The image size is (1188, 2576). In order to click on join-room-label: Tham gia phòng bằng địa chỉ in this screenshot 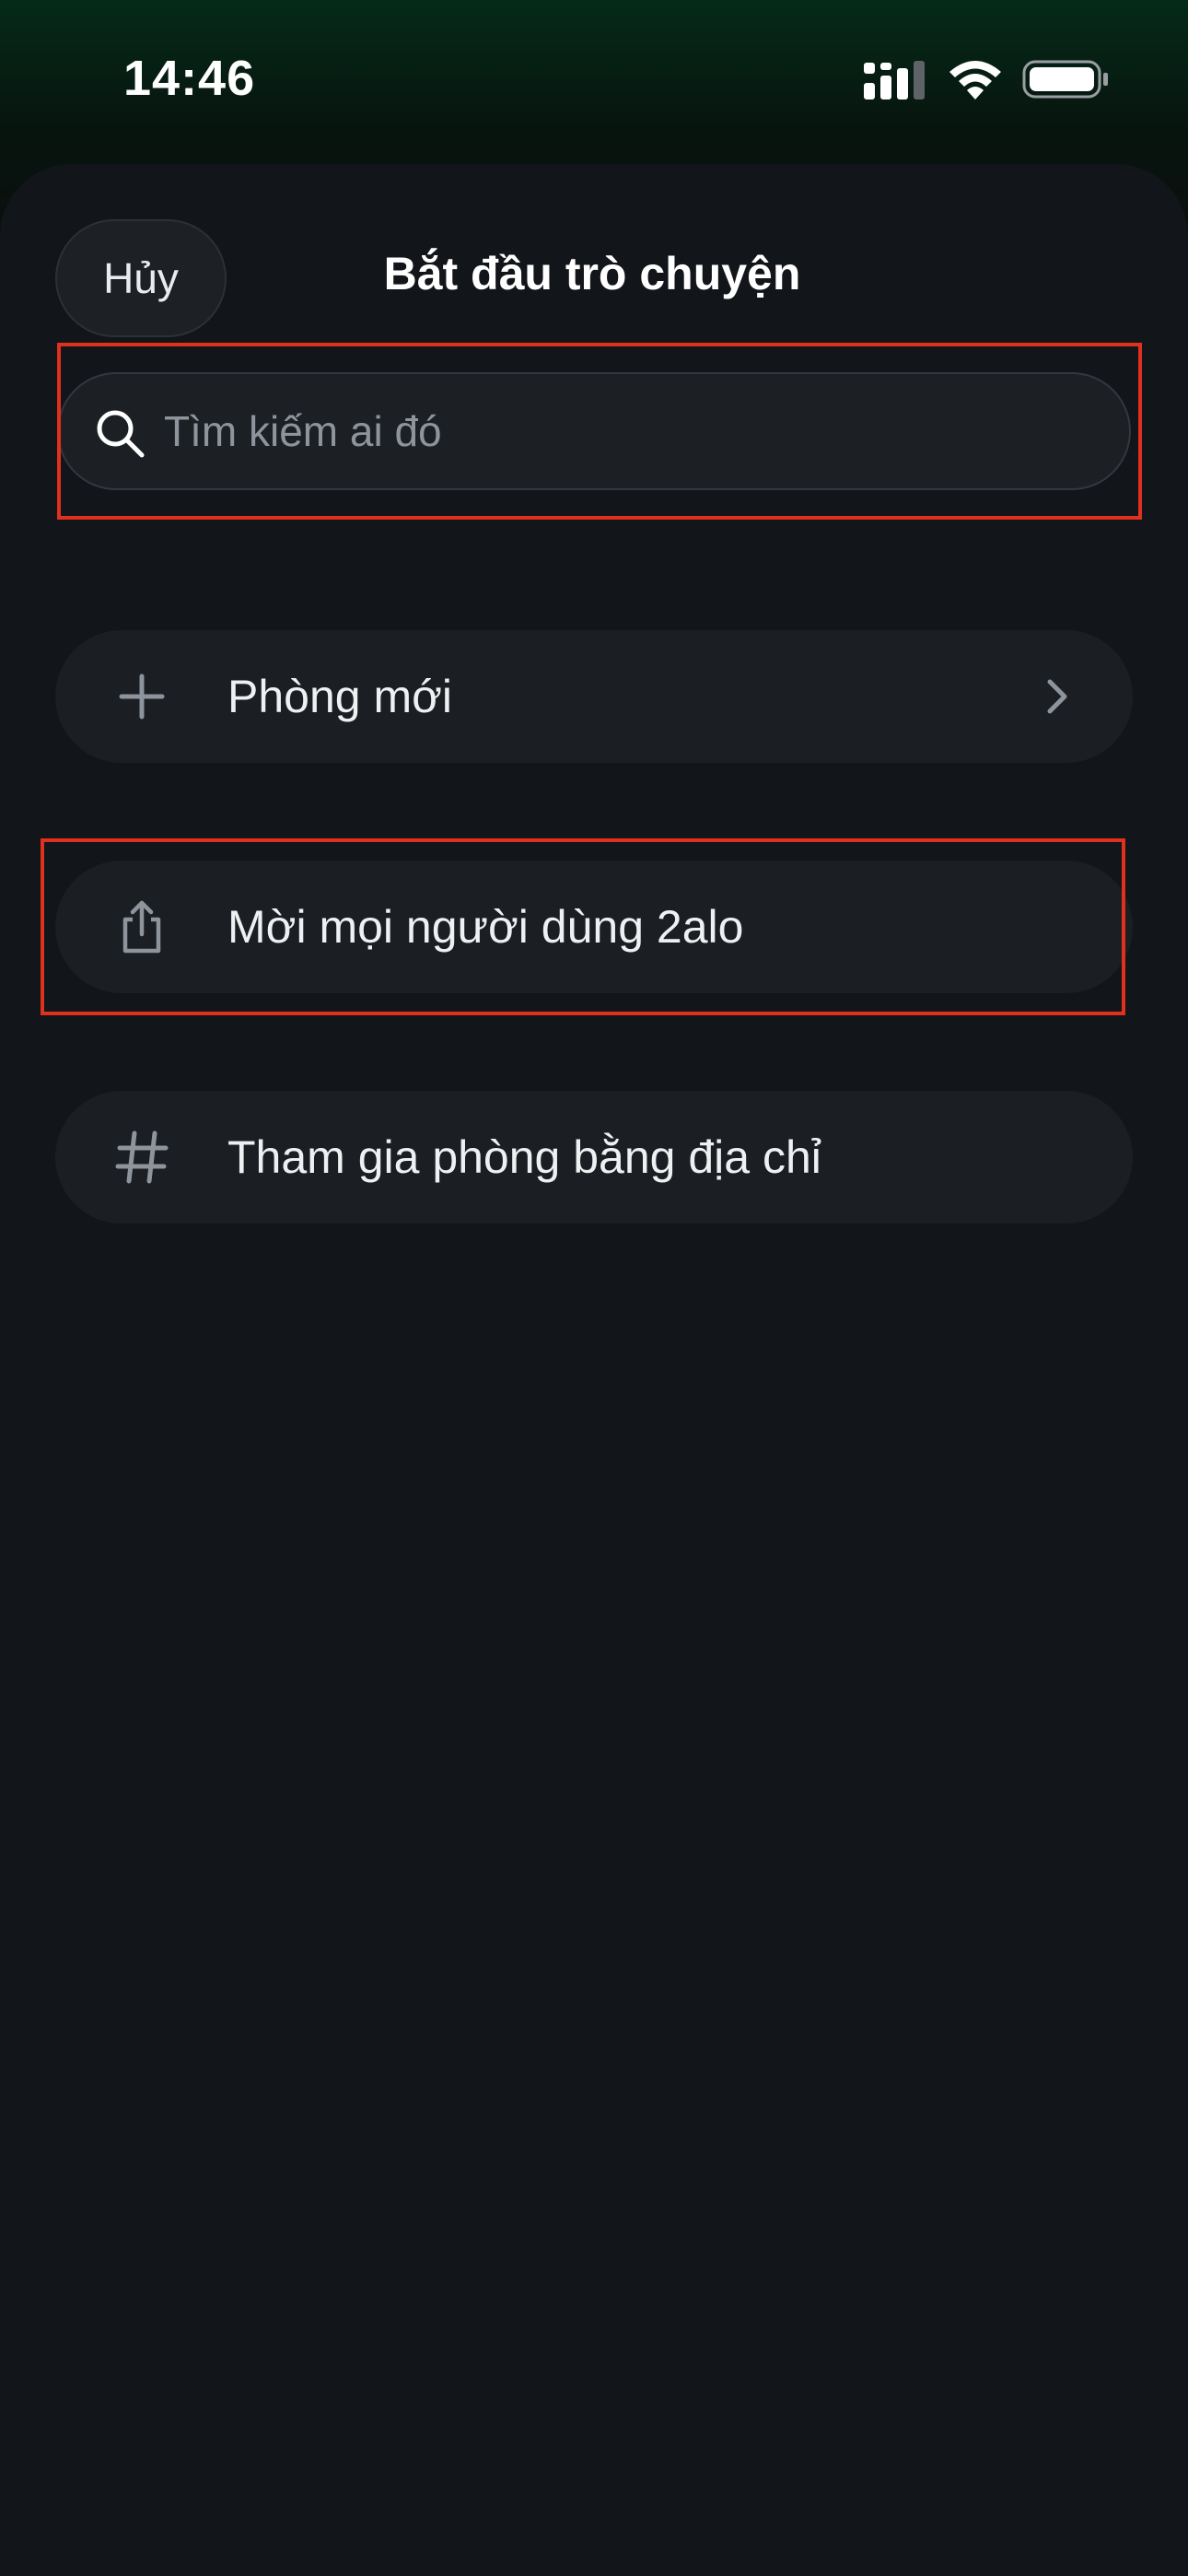, I will do `click(524, 1157)`.